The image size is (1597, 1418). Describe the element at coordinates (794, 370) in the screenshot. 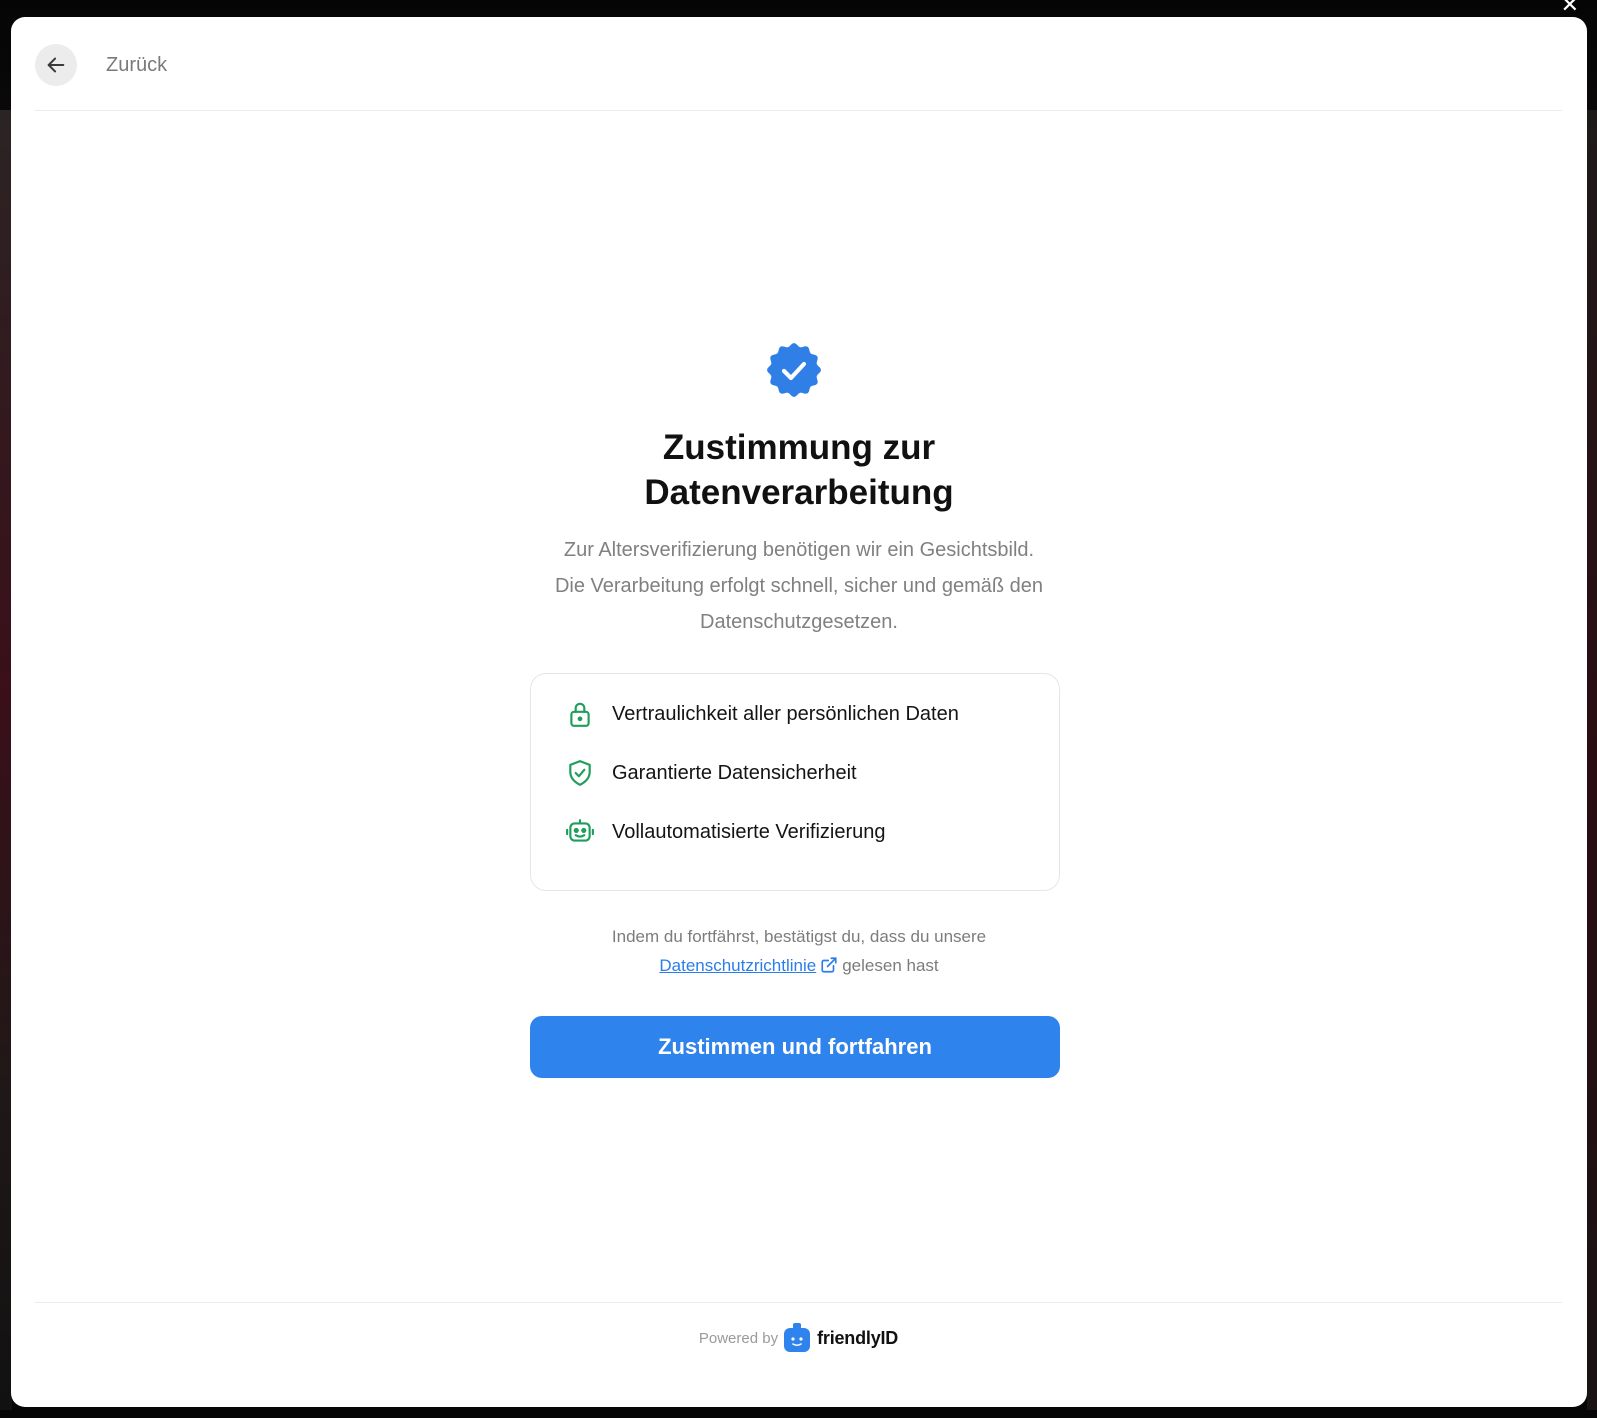

I see `verified-badge-icon` at that location.